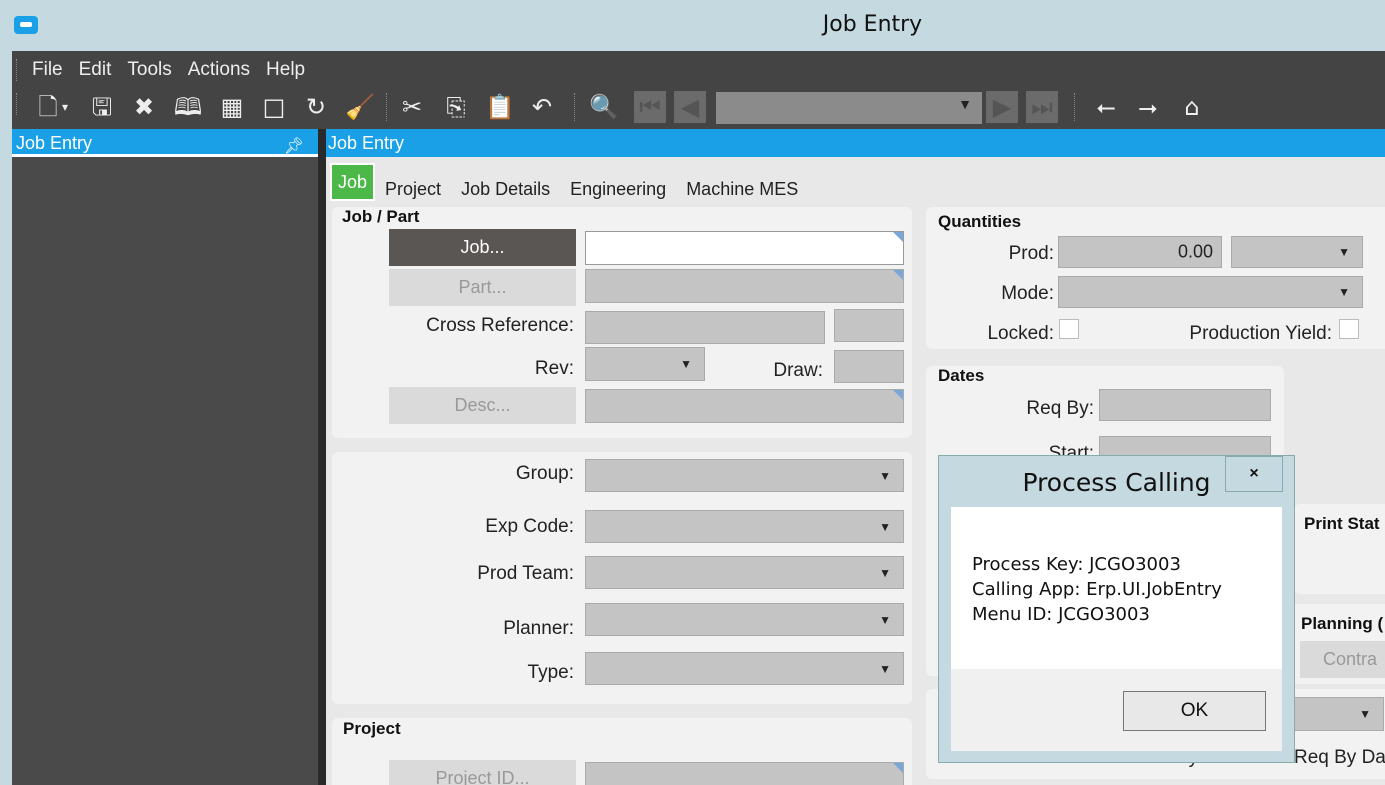  What do you see at coordinates (1076, 564) in the screenshot?
I see `process-key-text: Process Key: JCGO3003` at bounding box center [1076, 564].